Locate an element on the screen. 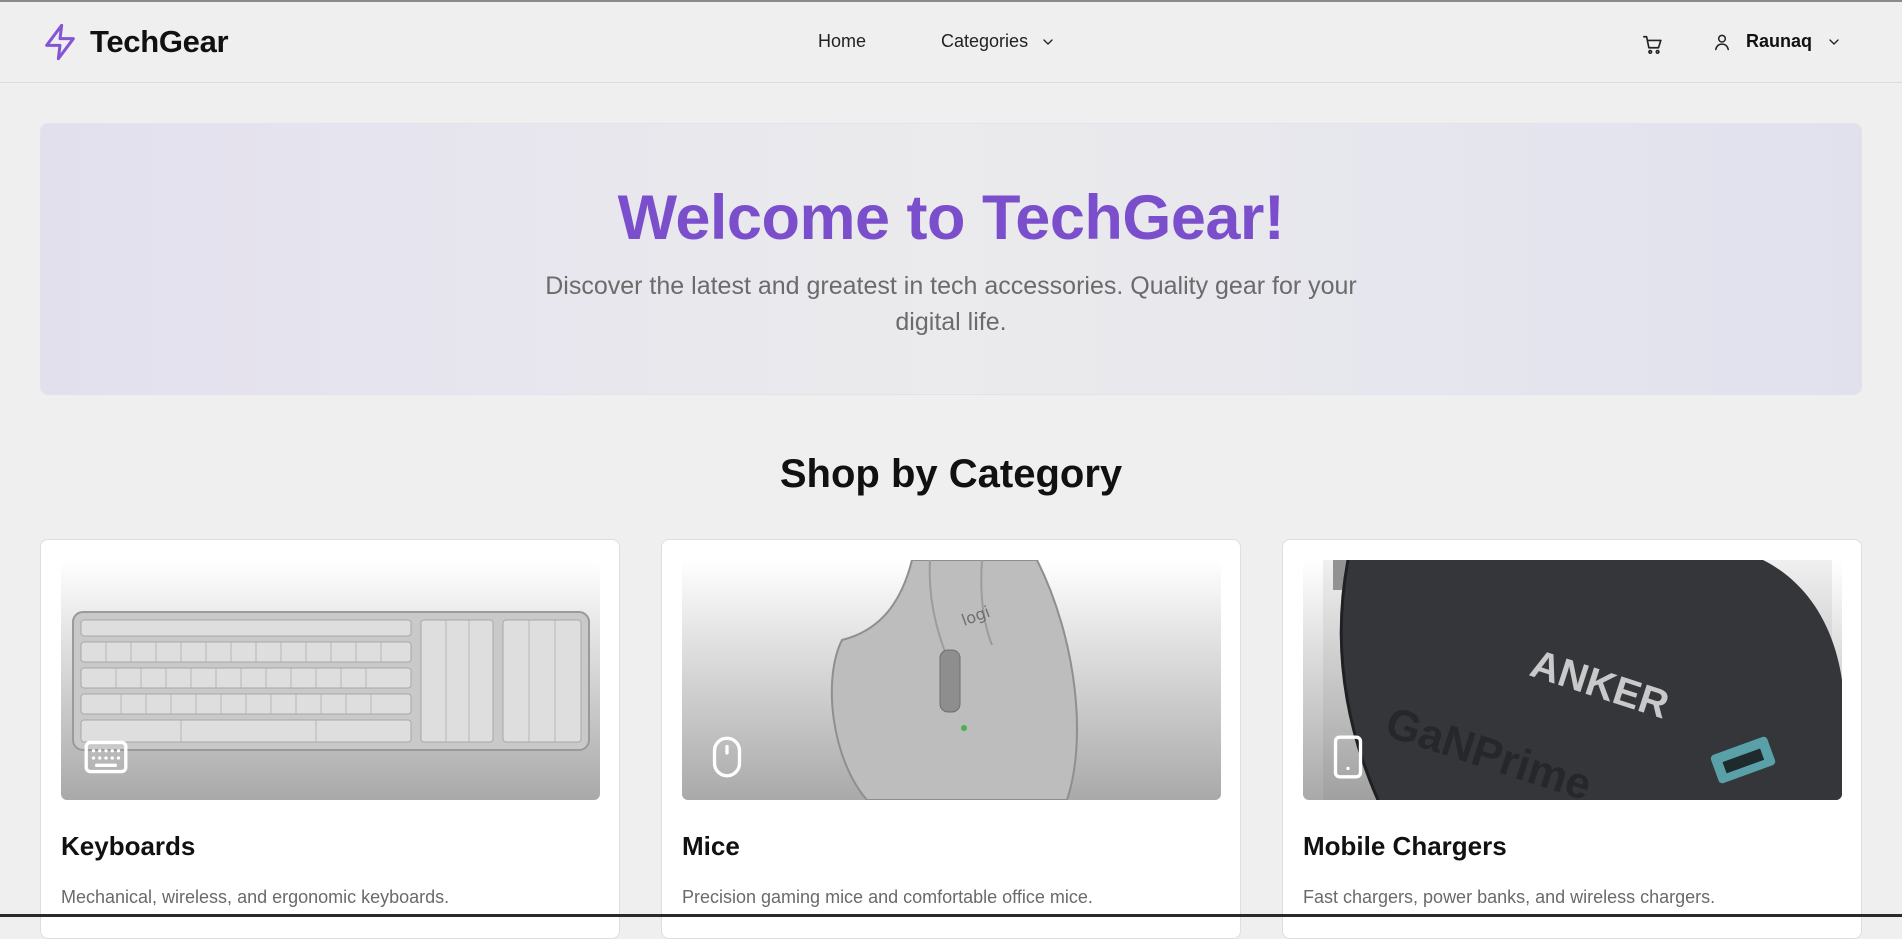  cart-icon is located at coordinates (1653, 45).